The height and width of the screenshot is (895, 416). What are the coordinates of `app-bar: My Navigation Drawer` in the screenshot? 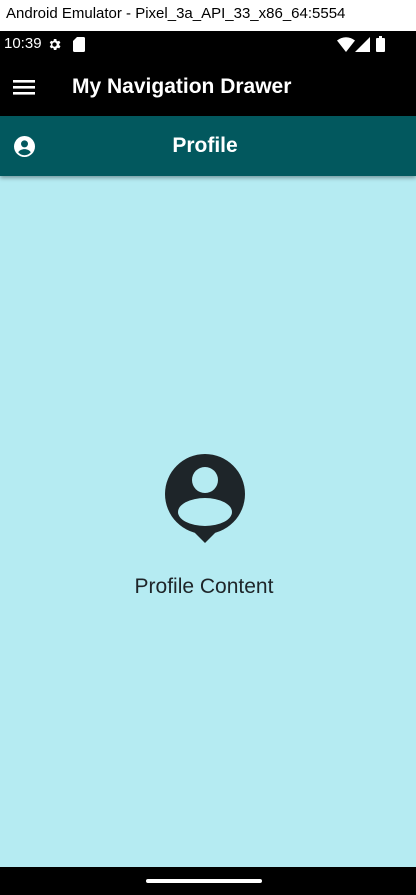 It's located at (208, 87).